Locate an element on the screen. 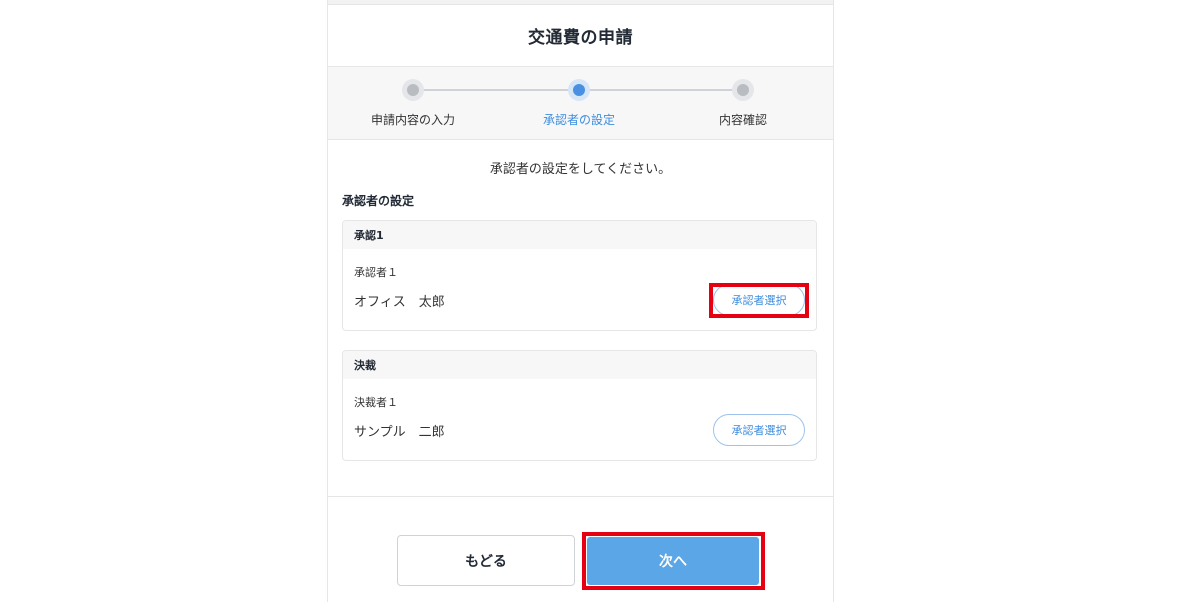  approver-name: サンプル 二郎 is located at coordinates (399, 432).